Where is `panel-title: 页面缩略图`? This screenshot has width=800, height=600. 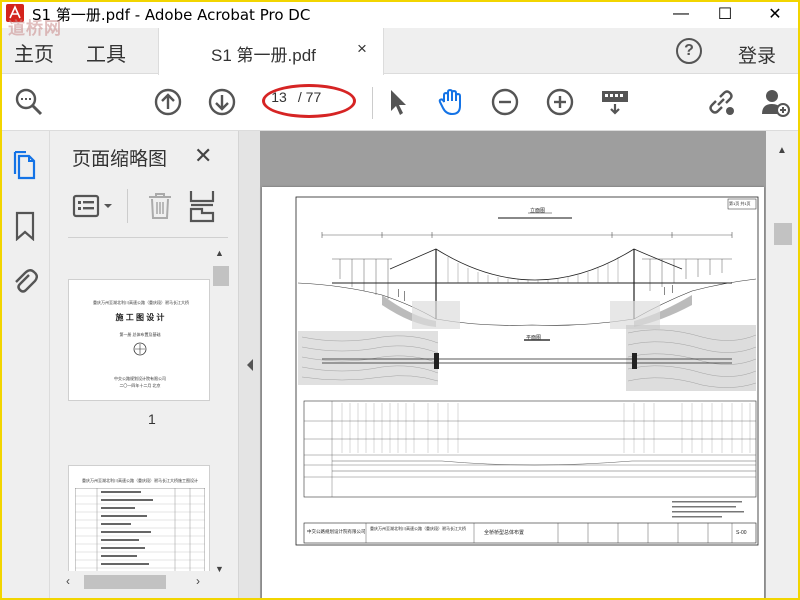 panel-title: 页面缩略图 is located at coordinates (120, 159).